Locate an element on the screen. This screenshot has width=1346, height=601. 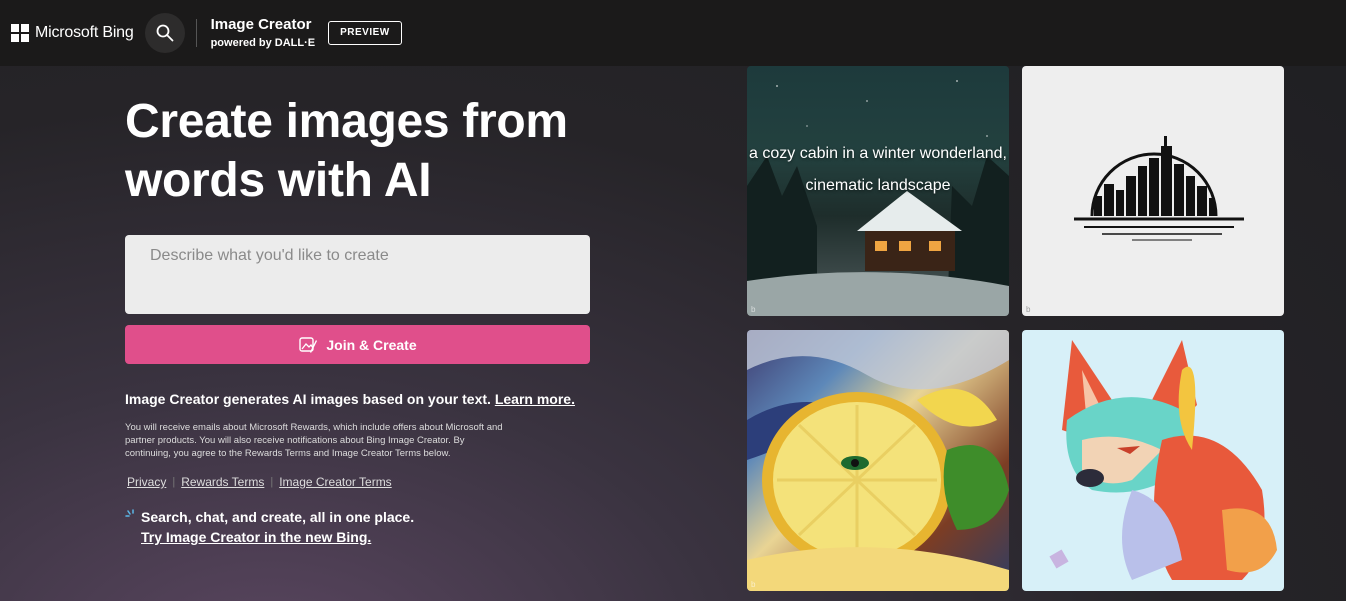
product-title: Image Creator powered by DALL·E is located at coordinates (263, 33).